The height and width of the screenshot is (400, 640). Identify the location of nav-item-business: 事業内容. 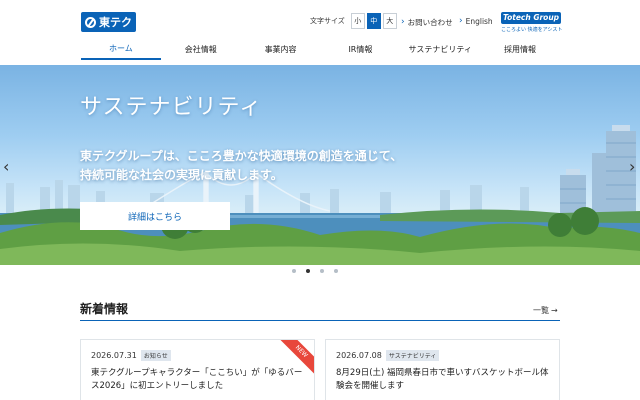
(281, 49).